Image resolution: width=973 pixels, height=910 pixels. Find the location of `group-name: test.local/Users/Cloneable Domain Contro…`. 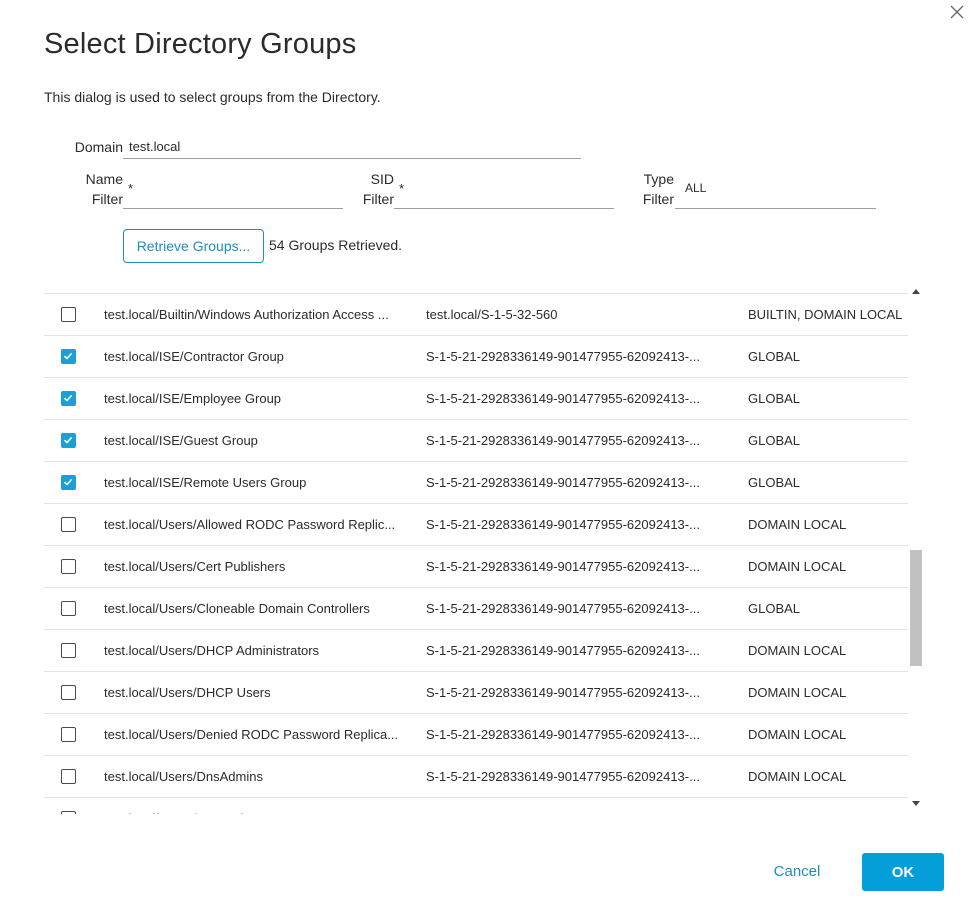

group-name: test.local/Users/Cloneable Domain Contro… is located at coordinates (237, 608).